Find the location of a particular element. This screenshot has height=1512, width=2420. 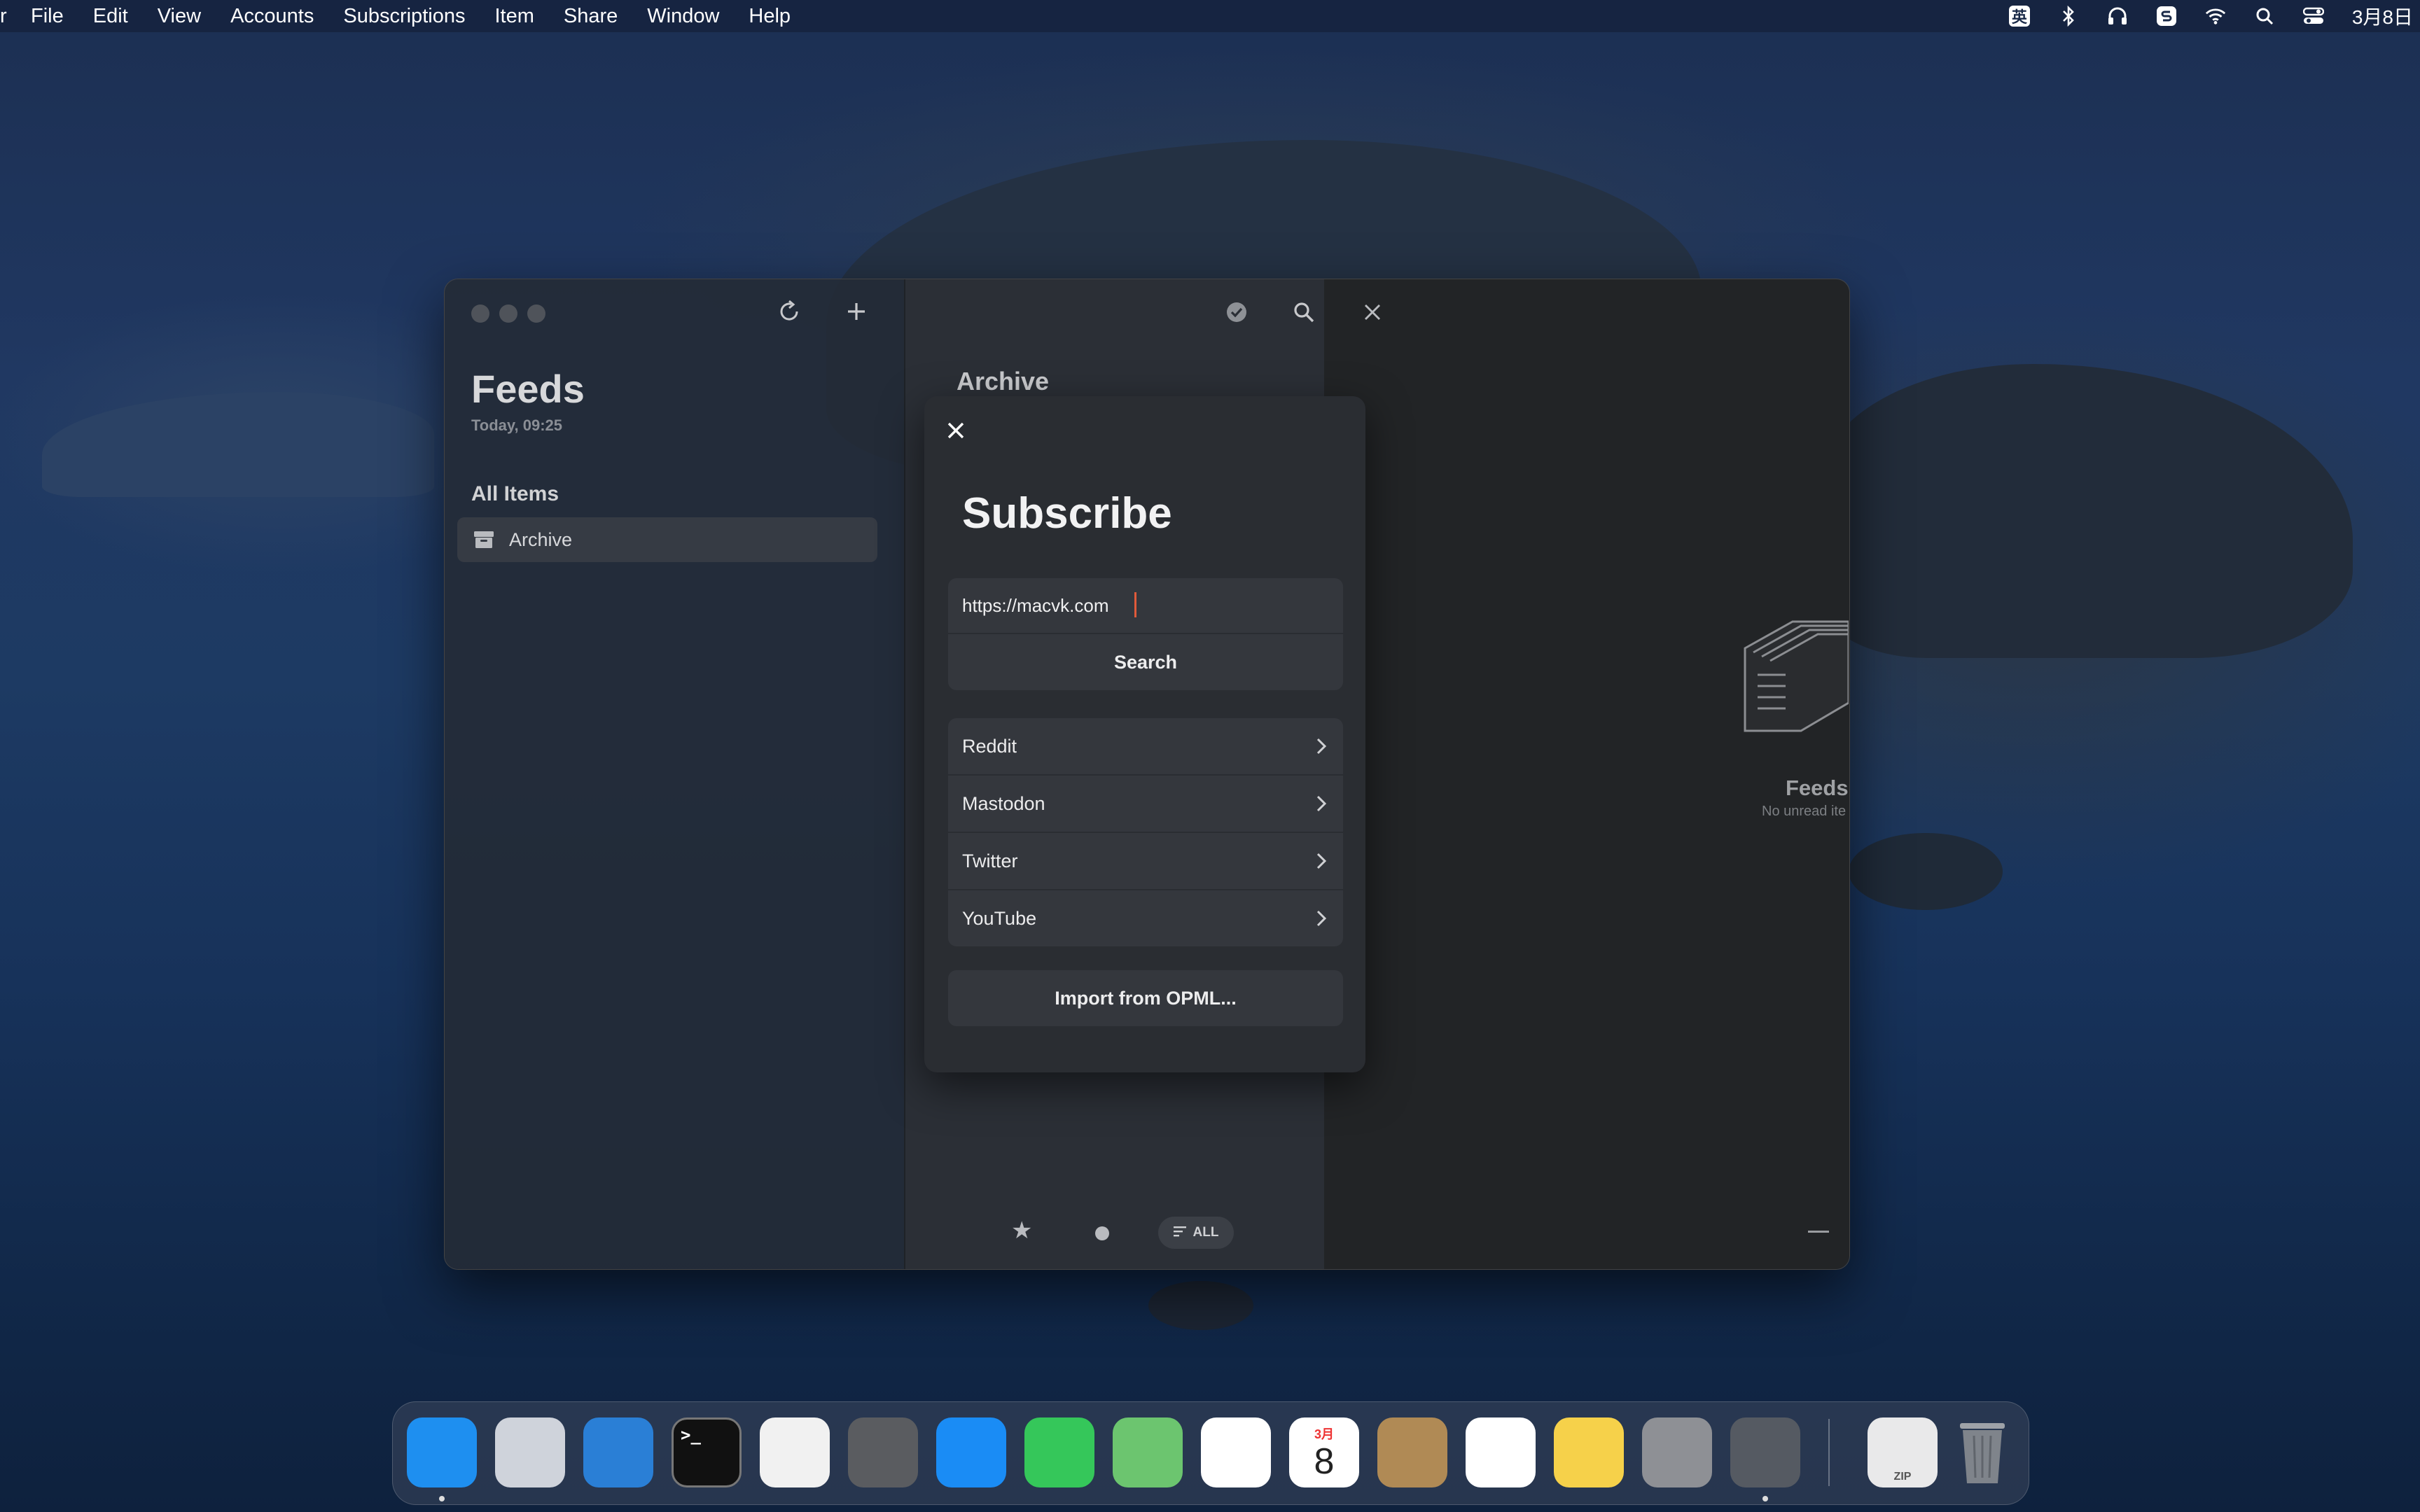

bluetooth-icon is located at coordinates (2068, 16).